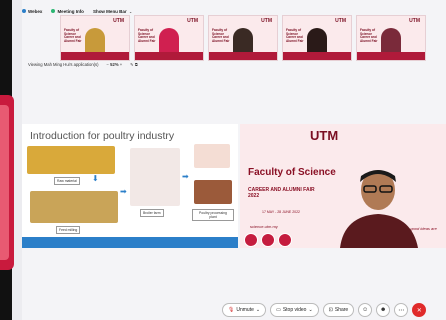 The width and height of the screenshot is (446, 320). What do you see at coordinates (112, 11) in the screenshot?
I see `show-menu-bar-button: Show Menu Bar ⌄` at bounding box center [112, 11].